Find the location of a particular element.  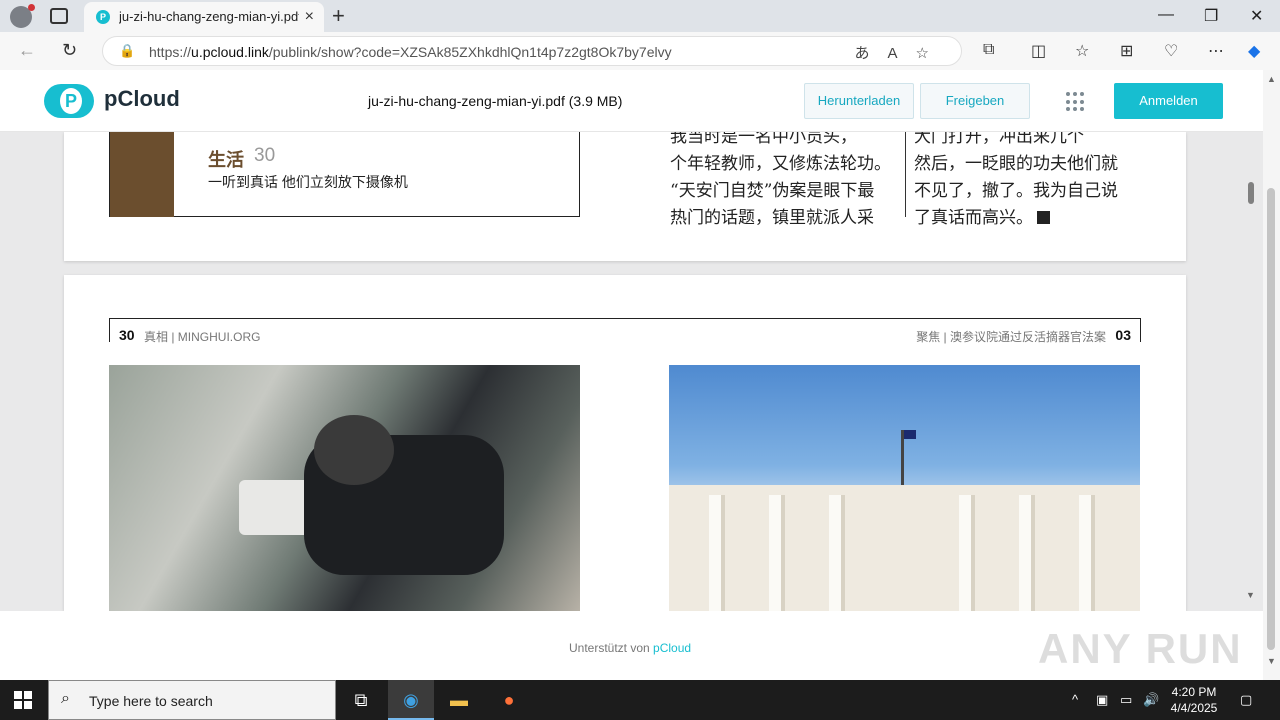

pdf-scrollbar: ▼ is located at coordinates (1251, 392).